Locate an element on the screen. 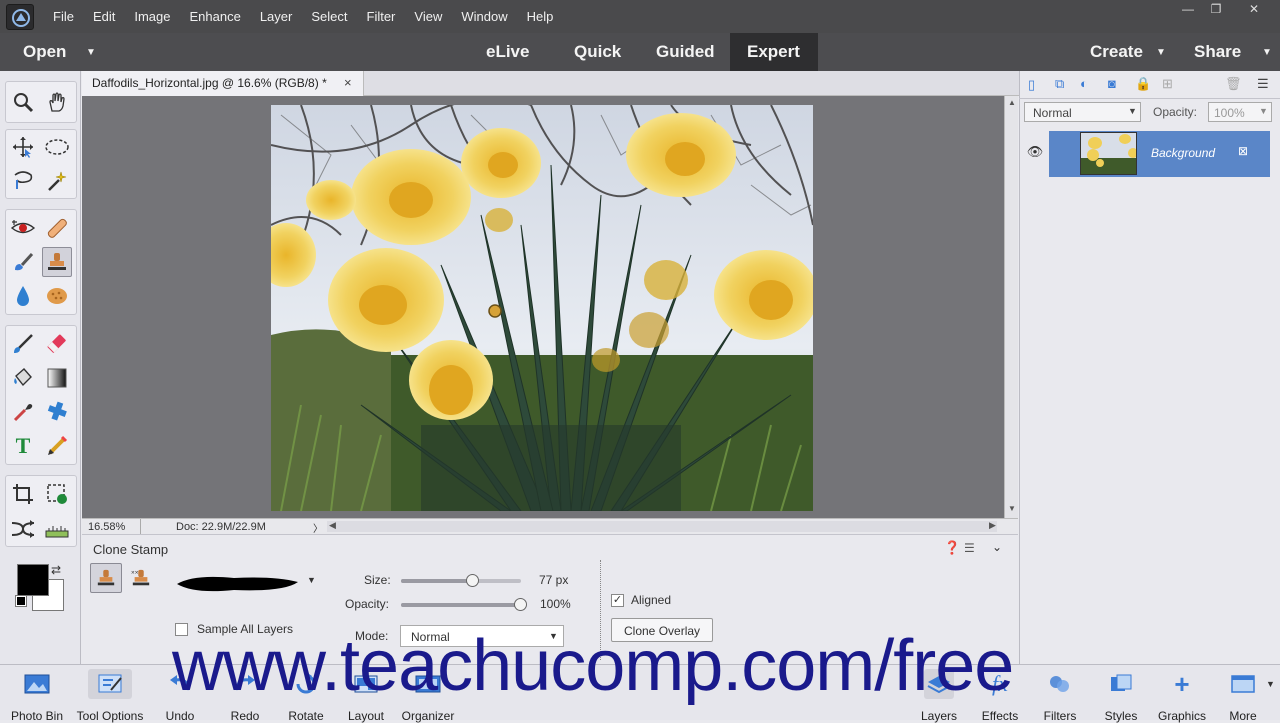 The image size is (1280, 723). share-button: Share is located at coordinates (1217, 52).